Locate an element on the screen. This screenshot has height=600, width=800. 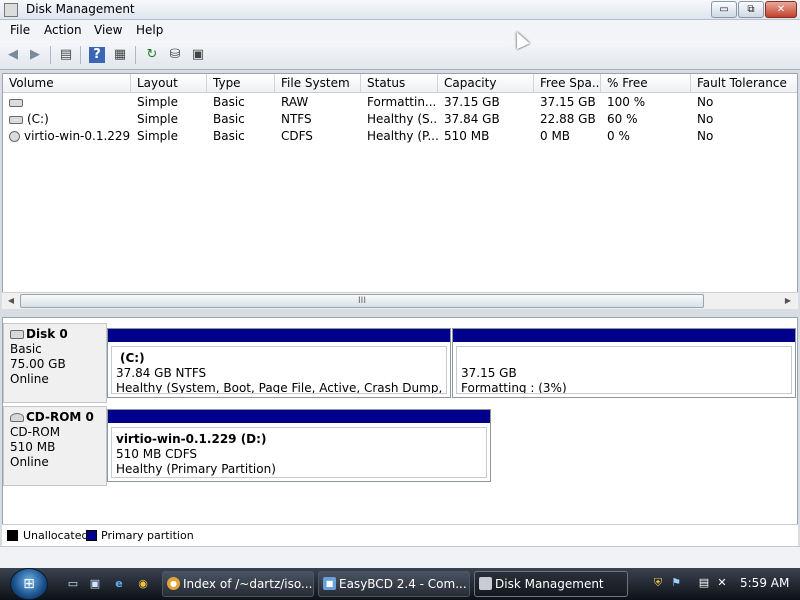
legend: Unallocated Primary partition is located at coordinates (400, 535).